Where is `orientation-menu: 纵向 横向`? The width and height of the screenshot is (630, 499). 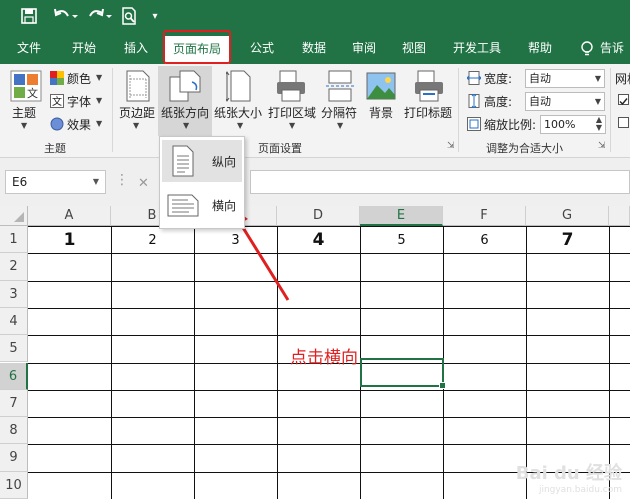
orientation-menu: 纵向 横向 is located at coordinates (202, 182).